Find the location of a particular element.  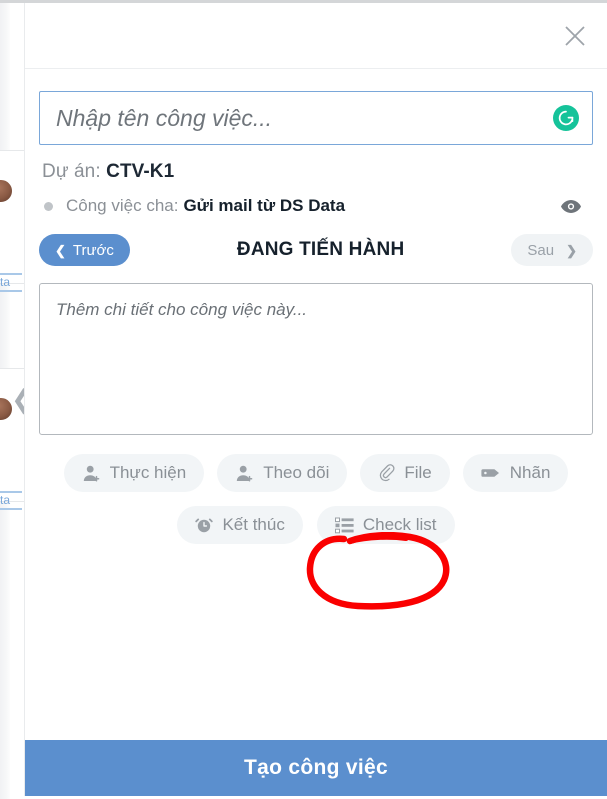

project-value: CTV-K1 is located at coordinates (140, 171).